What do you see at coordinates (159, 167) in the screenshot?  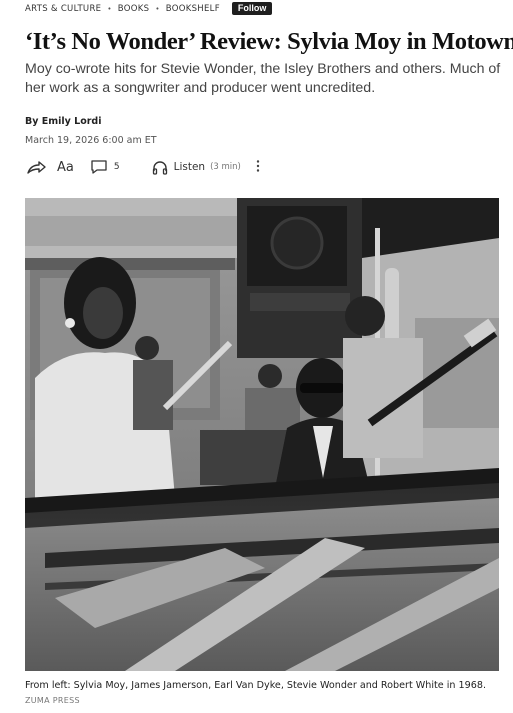 I see `headphones-icon` at bounding box center [159, 167].